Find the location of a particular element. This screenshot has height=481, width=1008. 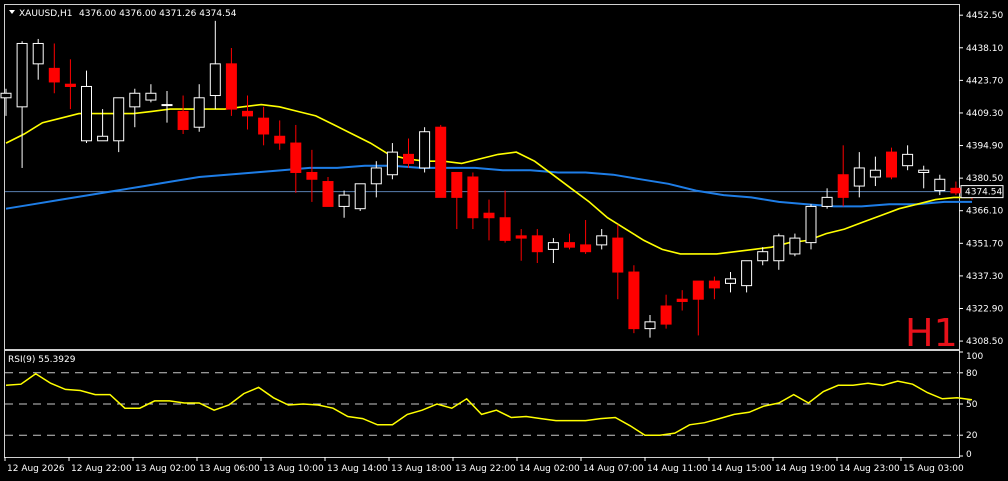

rsi-scale-label: 80 is located at coordinates (972, 374).